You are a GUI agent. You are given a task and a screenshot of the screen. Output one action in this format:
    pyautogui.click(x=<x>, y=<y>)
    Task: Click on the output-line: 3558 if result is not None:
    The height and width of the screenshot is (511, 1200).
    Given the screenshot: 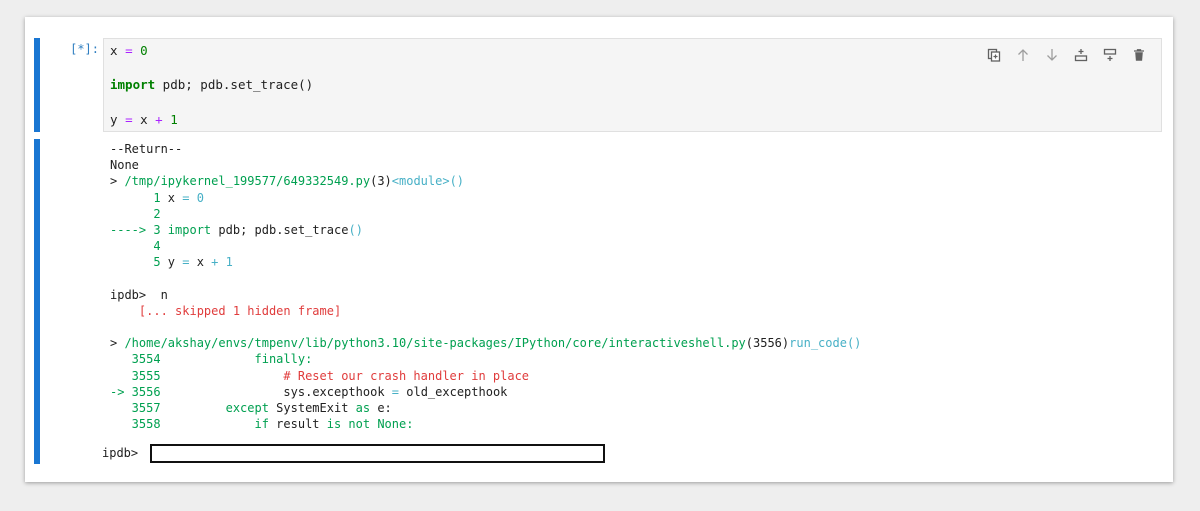 What is the action you would take?
    pyautogui.click(x=630, y=424)
    